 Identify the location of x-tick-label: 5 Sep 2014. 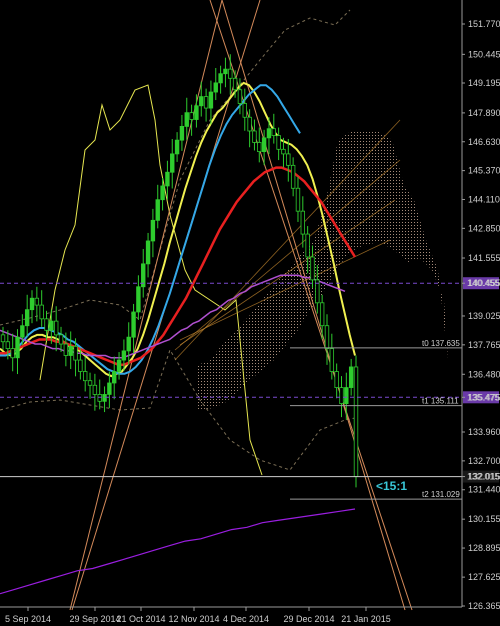
(28, 619).